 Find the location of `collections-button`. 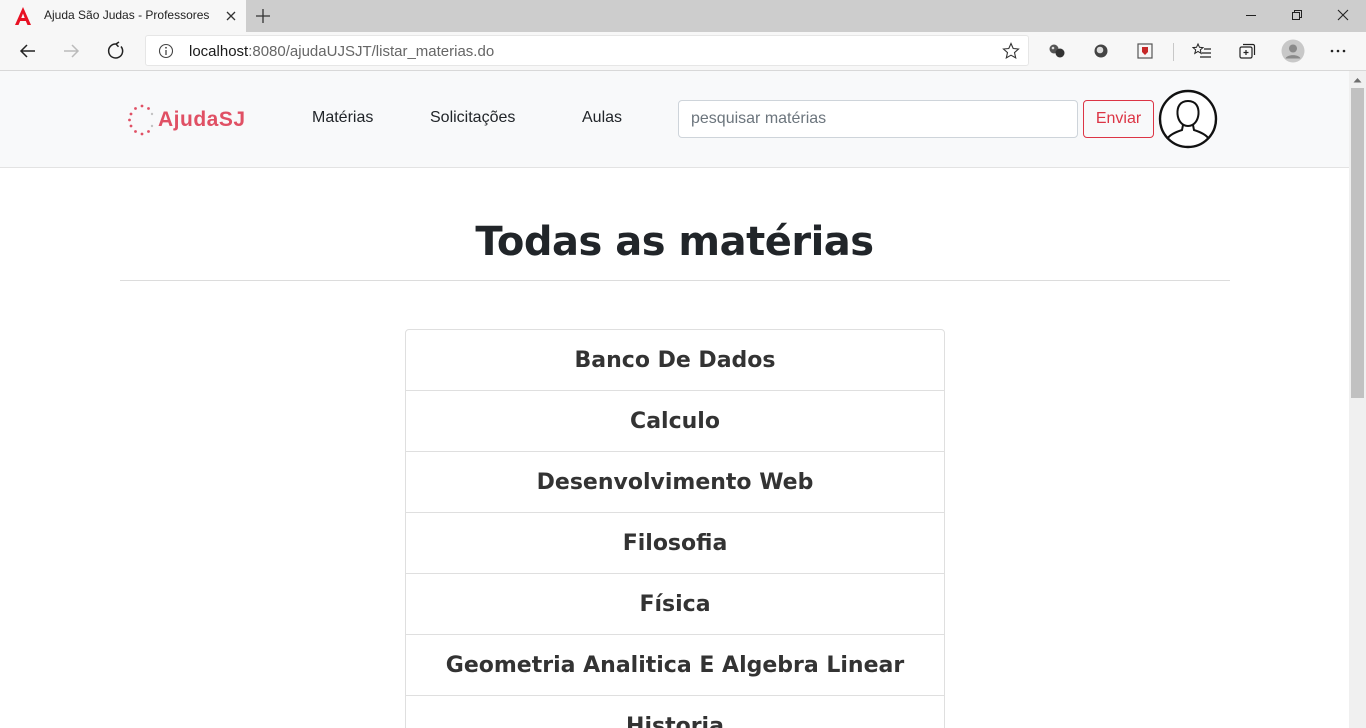

collections-button is located at coordinates (1247, 51).